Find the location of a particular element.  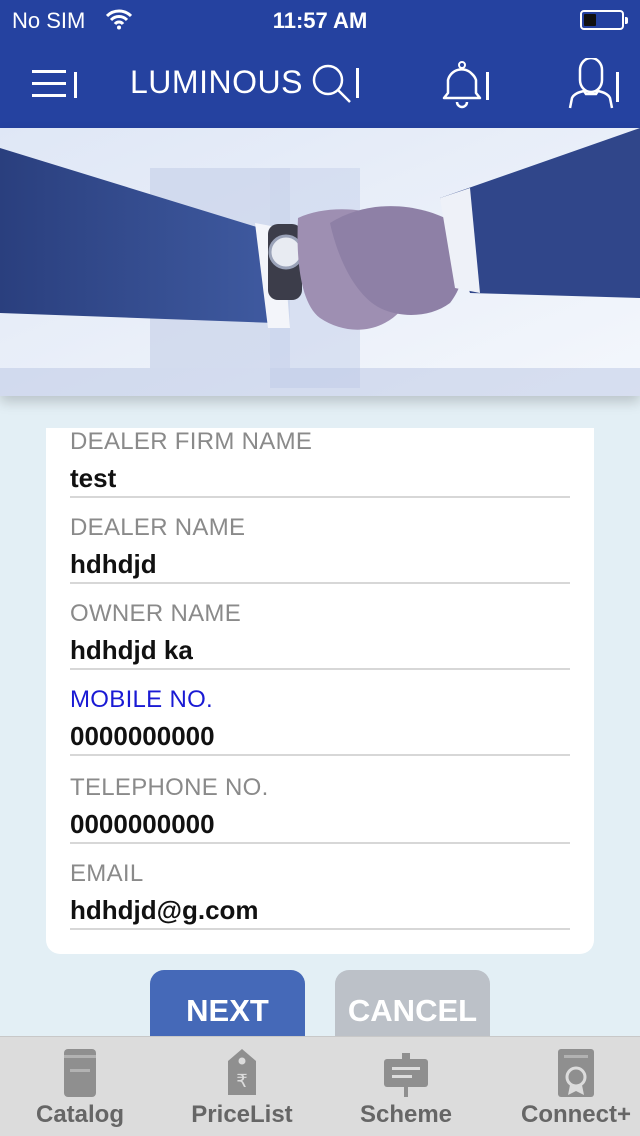

field-label: DEALER NAME is located at coordinates (158, 527).